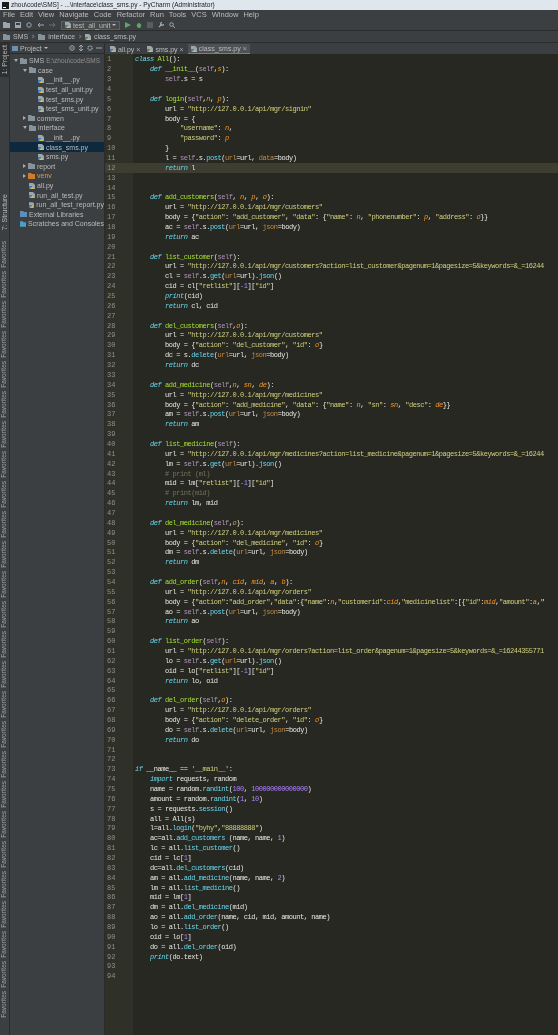 The height and width of the screenshot is (1035, 558). Describe the element at coordinates (90, 48) in the screenshot. I see `settings-icon` at that location.